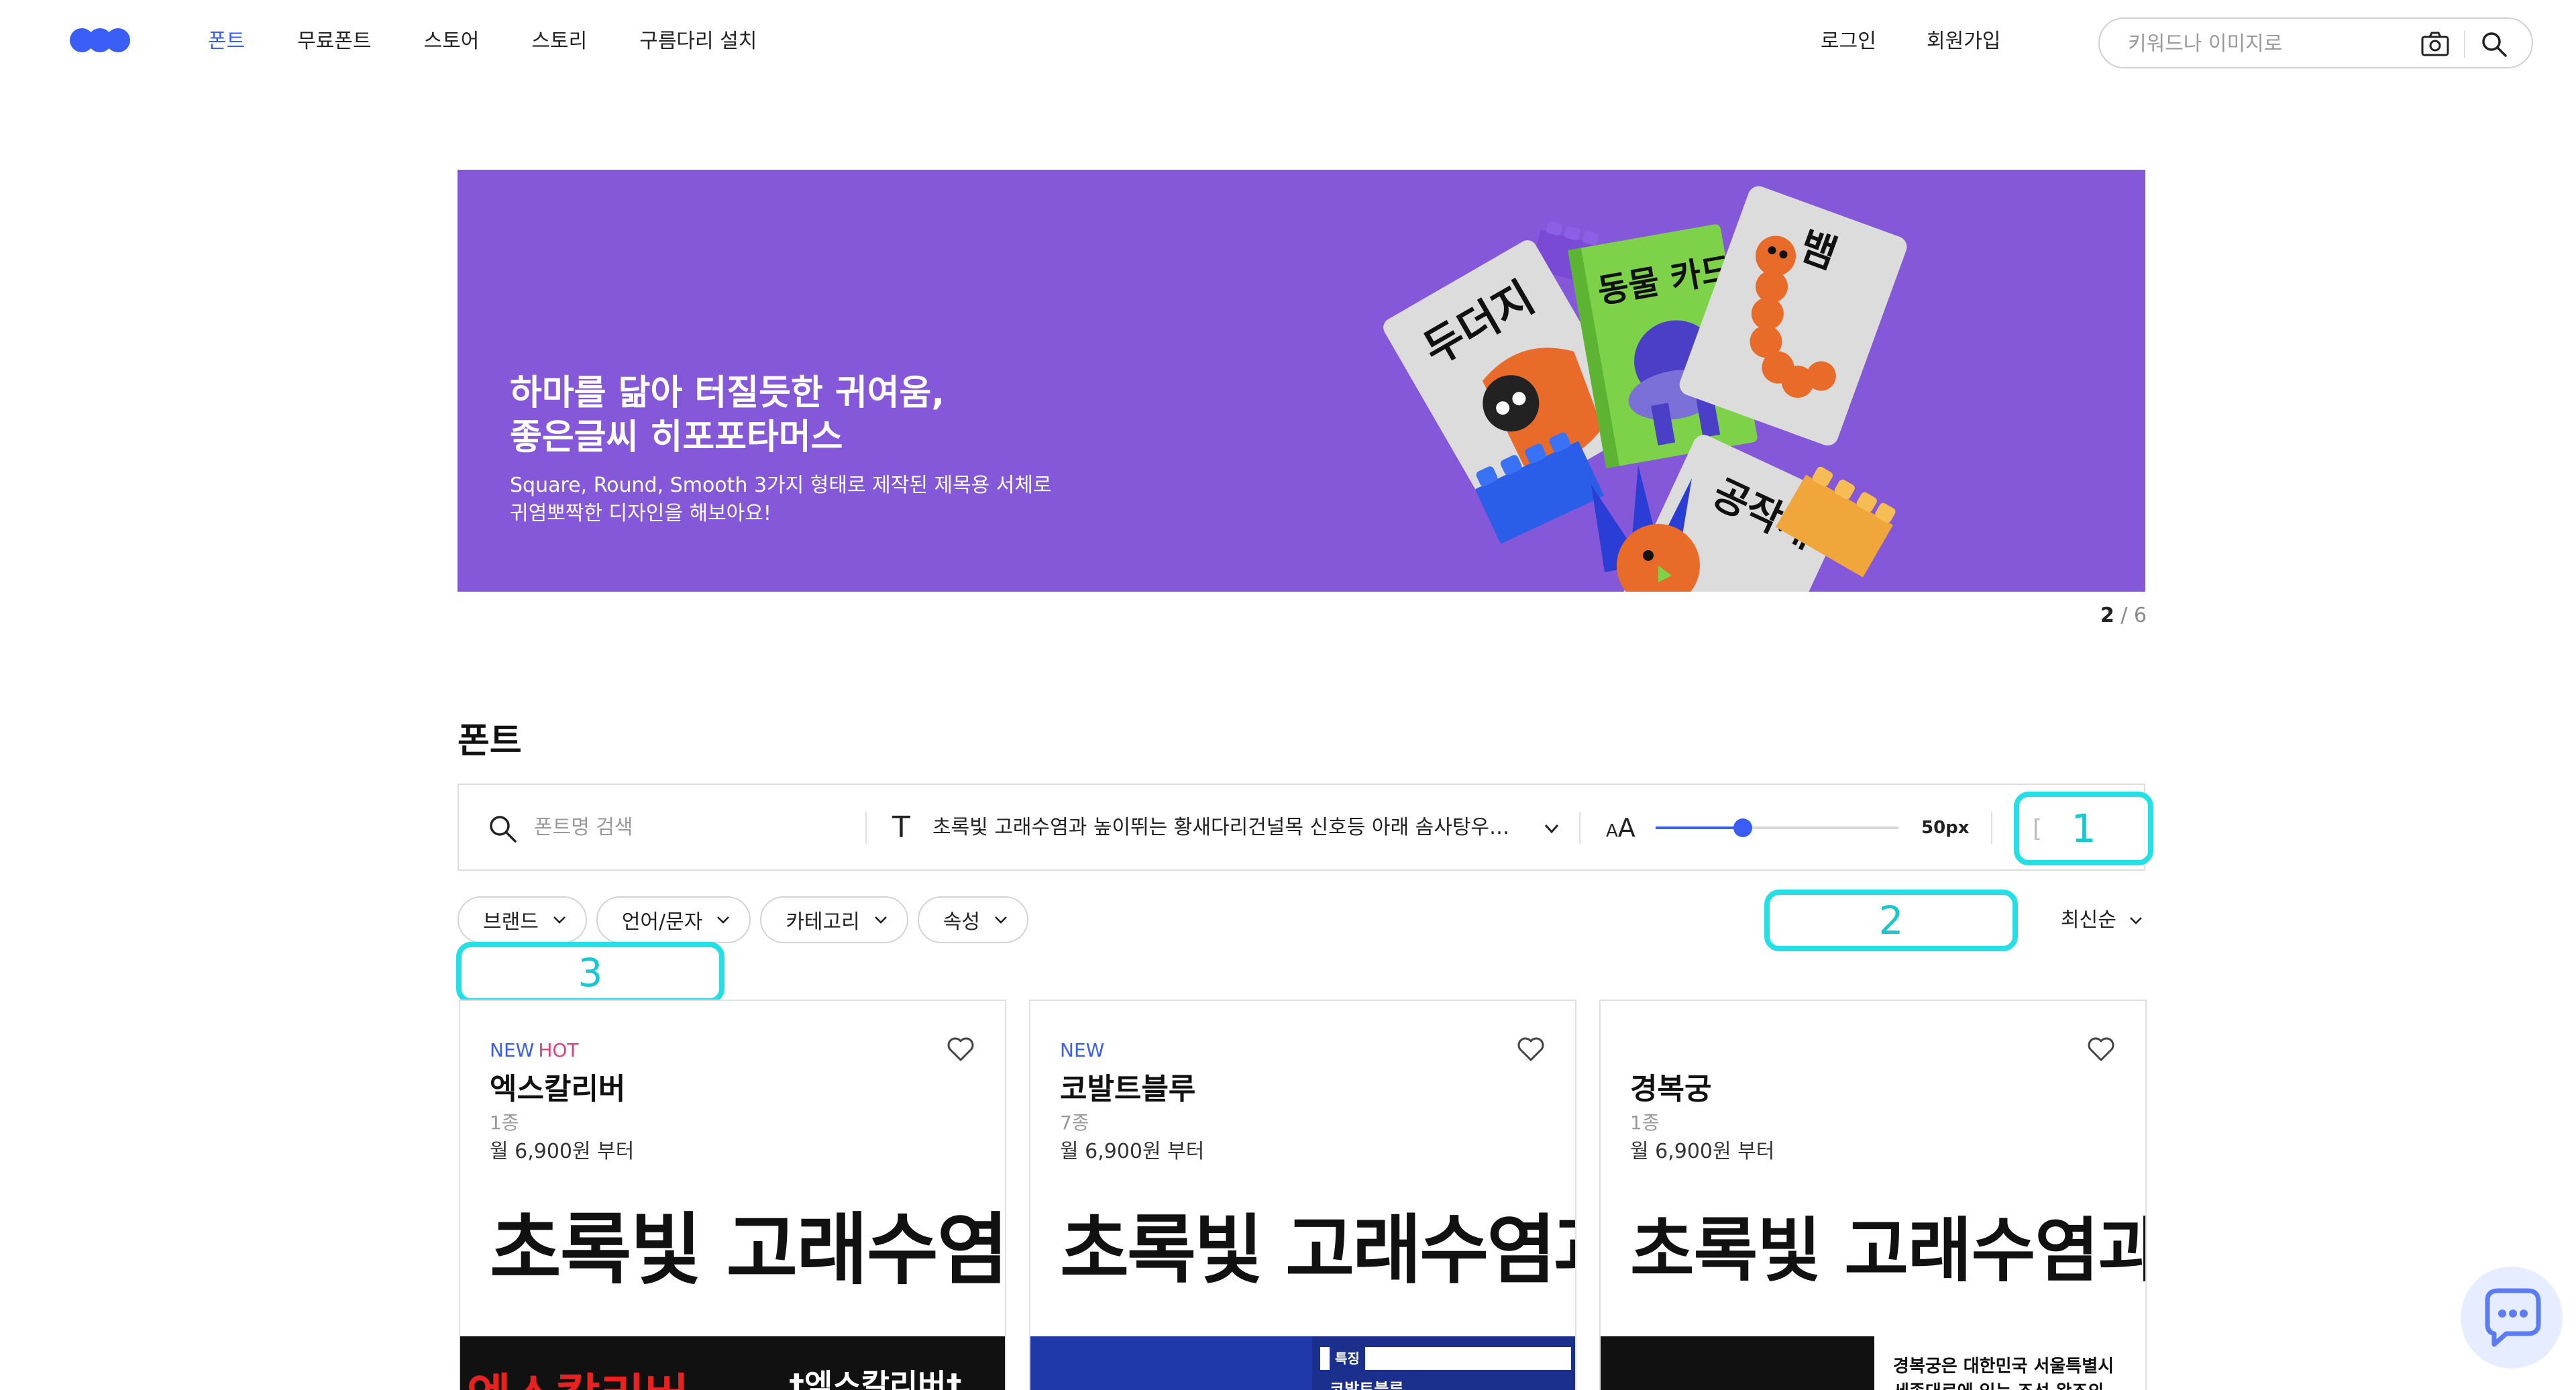 Image resolution: width=2576 pixels, height=1390 pixels. I want to click on filter-attribute: 속성, so click(972, 920).